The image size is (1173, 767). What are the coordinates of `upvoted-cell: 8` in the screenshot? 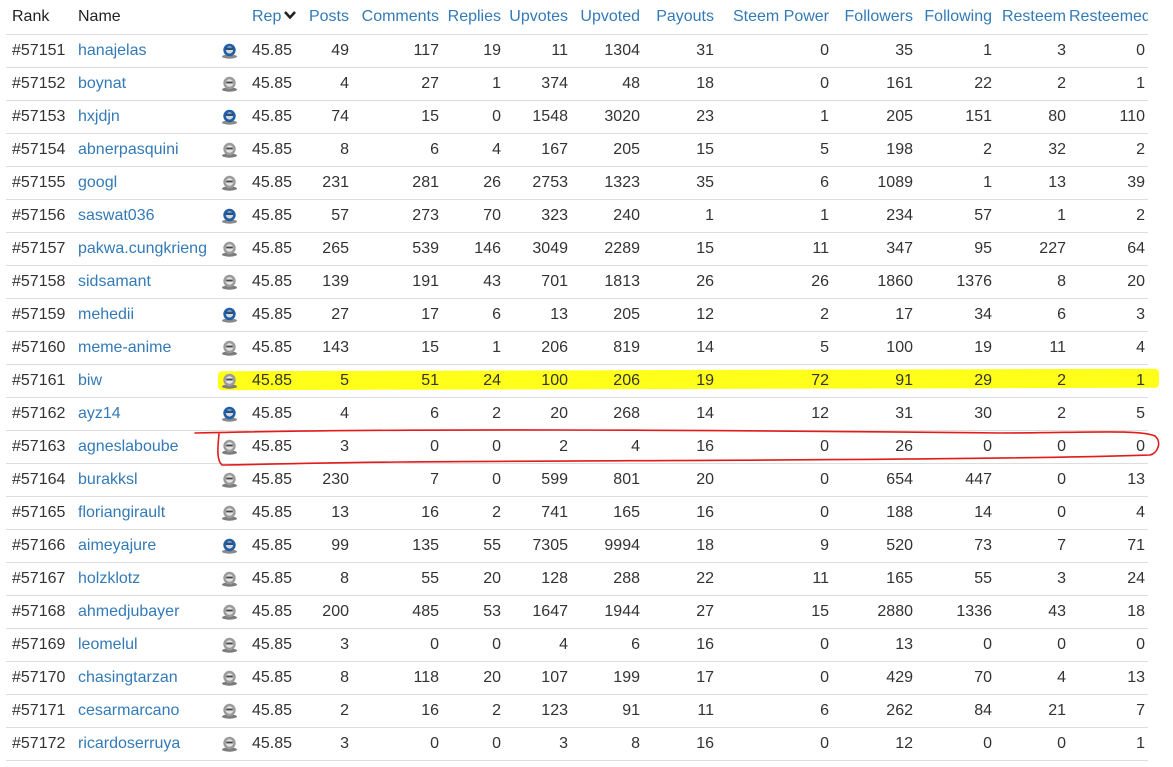 It's located at (607, 744).